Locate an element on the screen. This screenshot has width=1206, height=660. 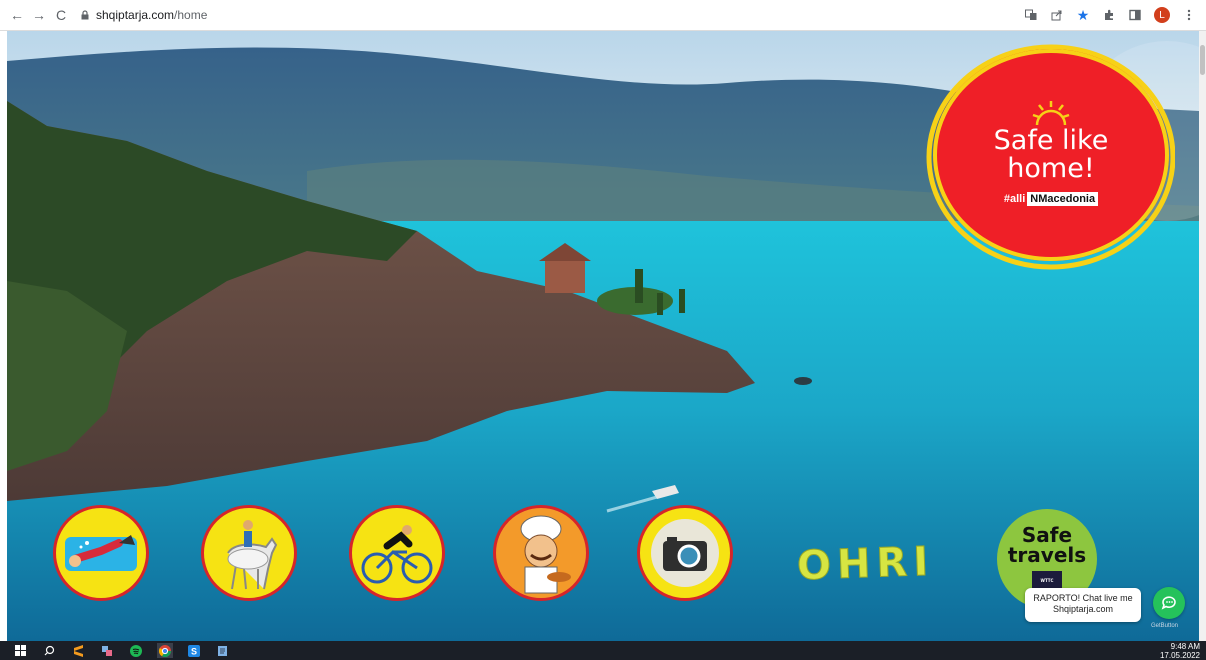
badge-slogan: Safe like home! is located at coordinates (1051, 155).